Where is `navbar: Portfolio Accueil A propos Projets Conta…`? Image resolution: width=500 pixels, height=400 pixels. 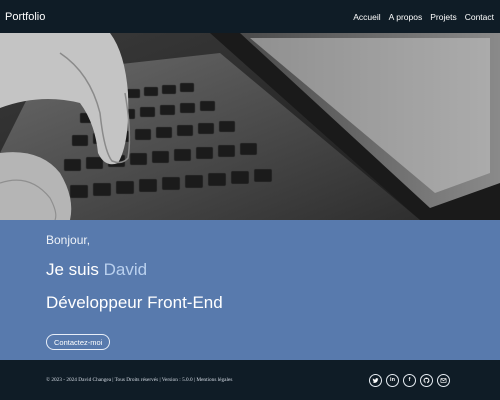 navbar: Portfolio Accueil A propos Projets Conta… is located at coordinates (250, 16).